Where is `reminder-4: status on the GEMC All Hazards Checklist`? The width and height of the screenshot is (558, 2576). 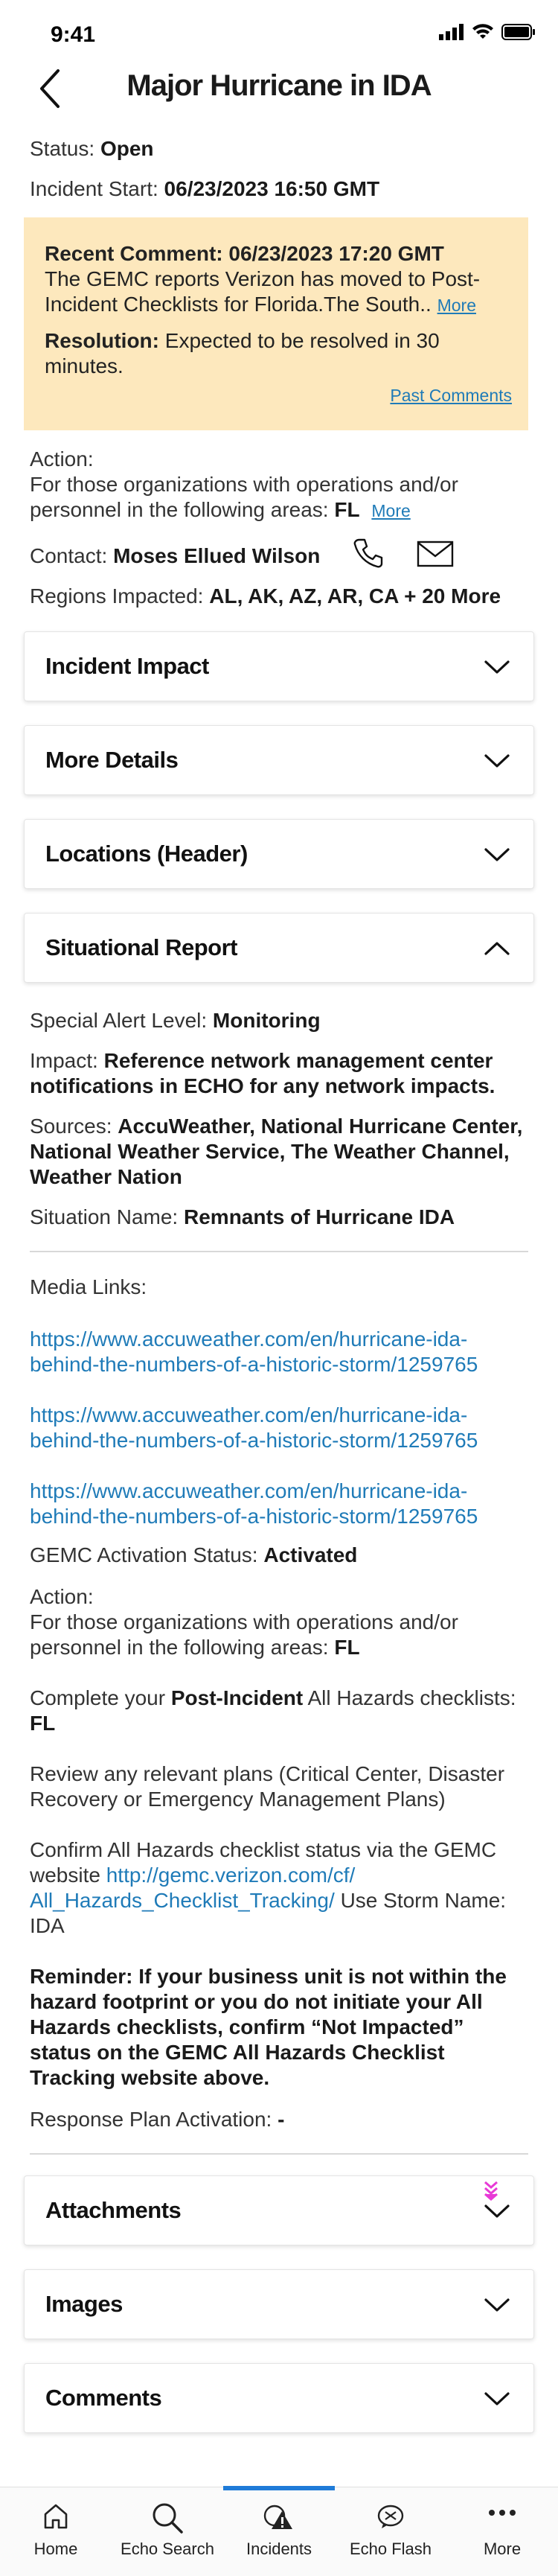 reminder-4: status on the GEMC All Hazards Checklist is located at coordinates (237, 2052).